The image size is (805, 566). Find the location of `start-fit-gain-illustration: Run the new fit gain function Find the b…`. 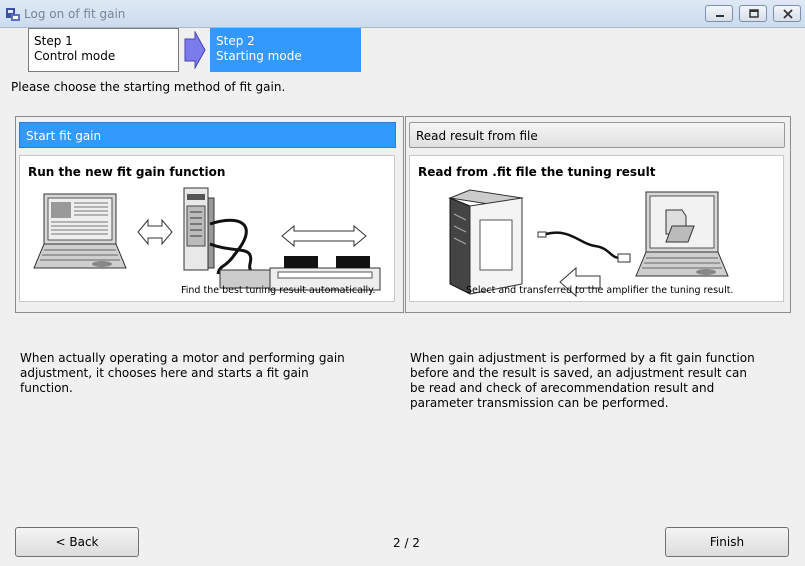

start-fit-gain-illustration: Run the new fit gain function Find the b… is located at coordinates (207, 228).